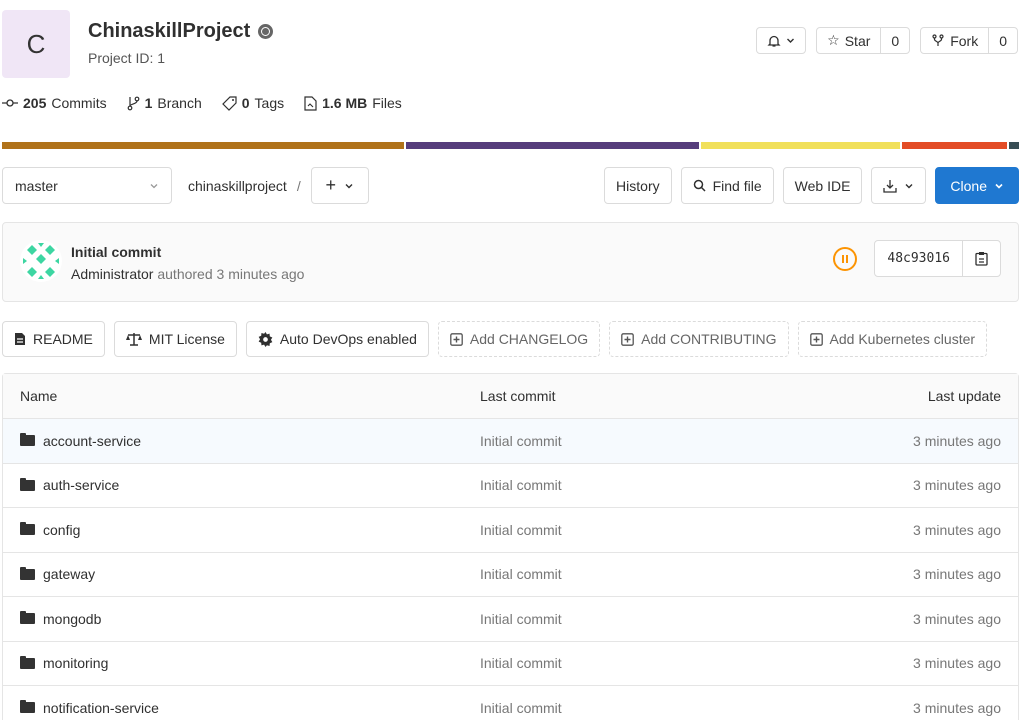 Image resolution: width=1030 pixels, height=720 pixels. I want to click on fork-button: Fork, so click(954, 40).